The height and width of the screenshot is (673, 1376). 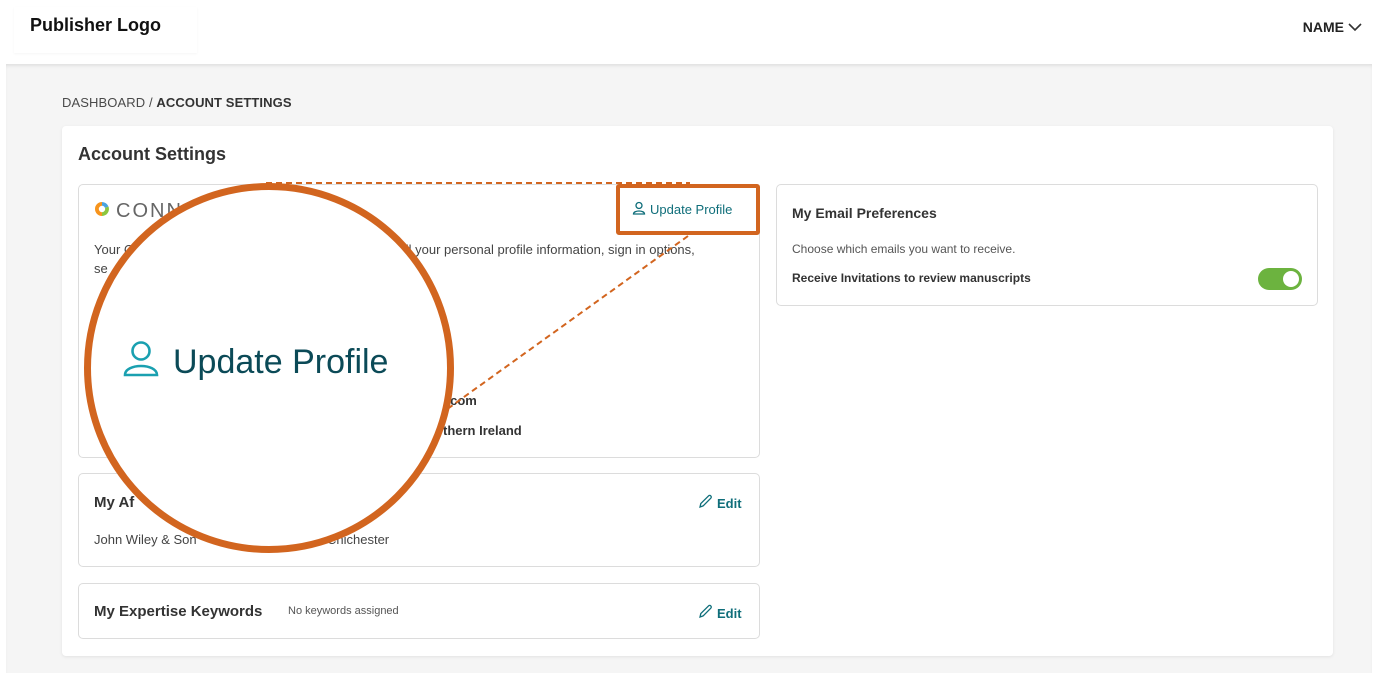 I want to click on chevron-down-icon, so click(x=1355, y=27).